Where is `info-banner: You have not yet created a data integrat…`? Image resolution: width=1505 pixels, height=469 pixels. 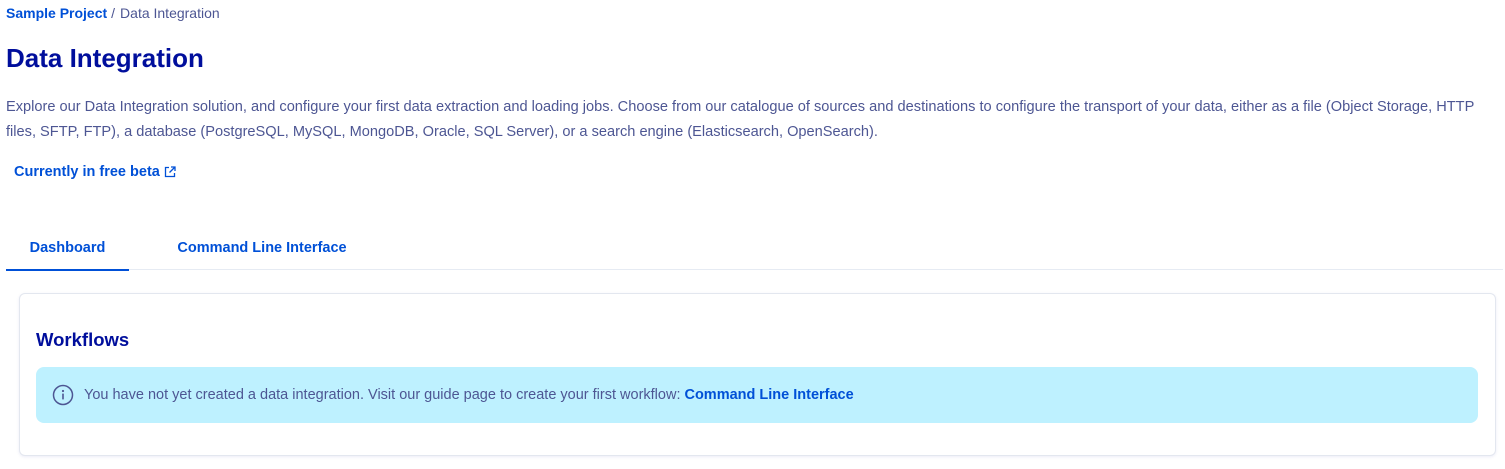 info-banner: You have not yet created a data integrat… is located at coordinates (757, 395).